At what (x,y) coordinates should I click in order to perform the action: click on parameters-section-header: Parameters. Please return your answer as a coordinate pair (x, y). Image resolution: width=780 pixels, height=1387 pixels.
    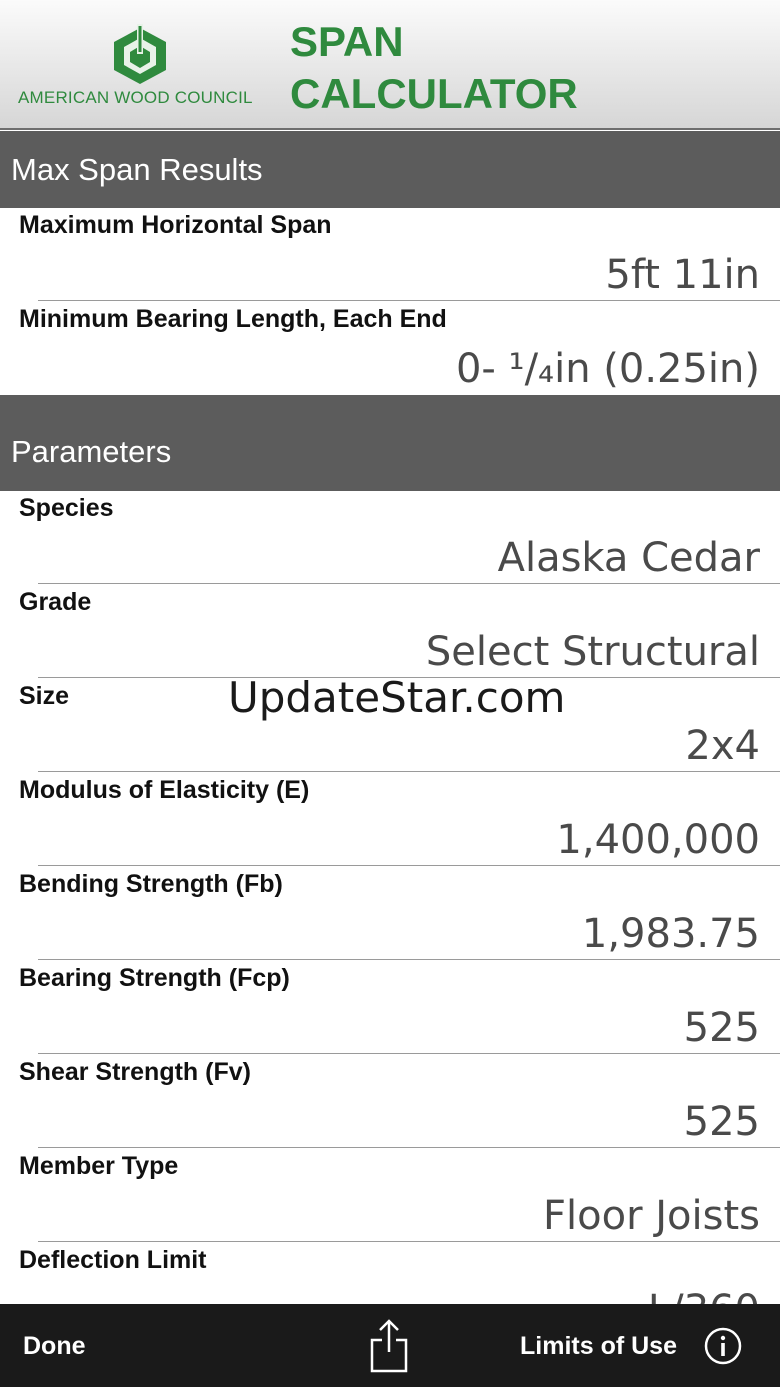
    Looking at the image, I should click on (390, 443).